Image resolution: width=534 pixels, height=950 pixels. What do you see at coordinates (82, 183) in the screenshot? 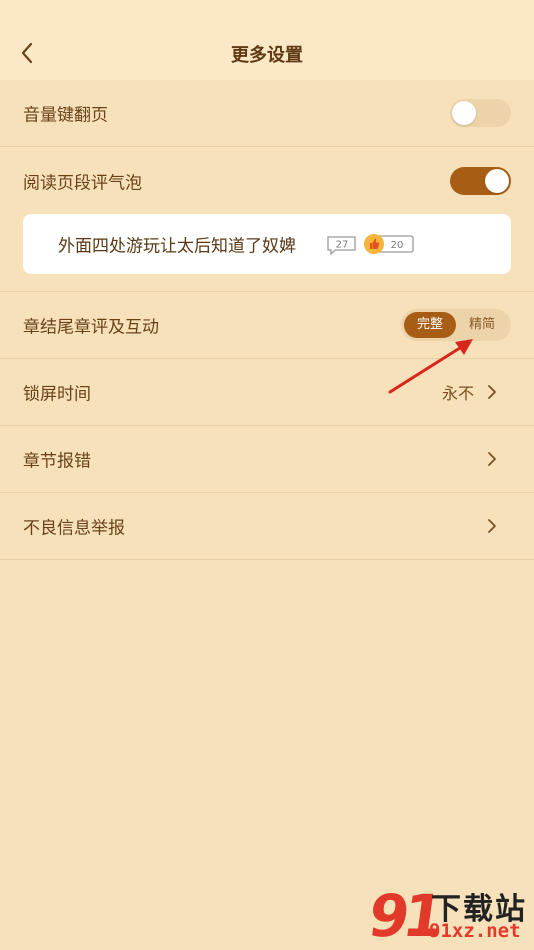
I see `paragraph-bubble-label: 阅读页段评气泡` at bounding box center [82, 183].